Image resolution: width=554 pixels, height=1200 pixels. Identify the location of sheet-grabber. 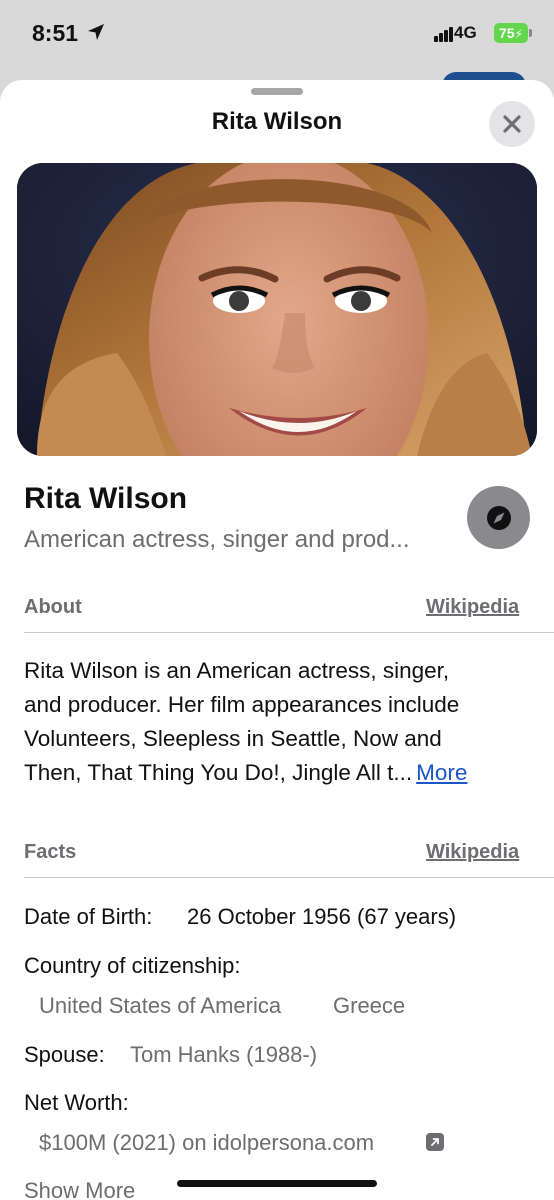
(277, 91).